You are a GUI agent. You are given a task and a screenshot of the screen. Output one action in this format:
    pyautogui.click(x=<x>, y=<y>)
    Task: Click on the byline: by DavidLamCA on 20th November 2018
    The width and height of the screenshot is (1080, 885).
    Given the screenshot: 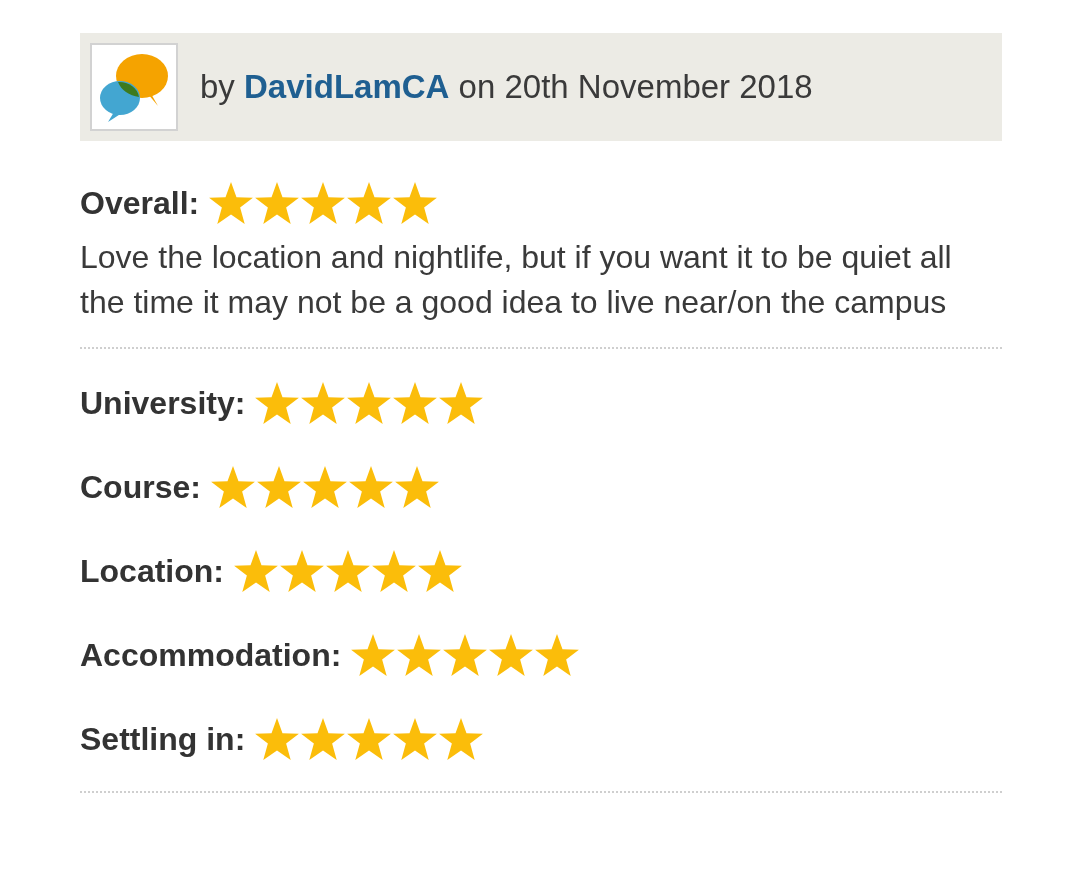 What is the action you would take?
    pyautogui.click(x=506, y=87)
    